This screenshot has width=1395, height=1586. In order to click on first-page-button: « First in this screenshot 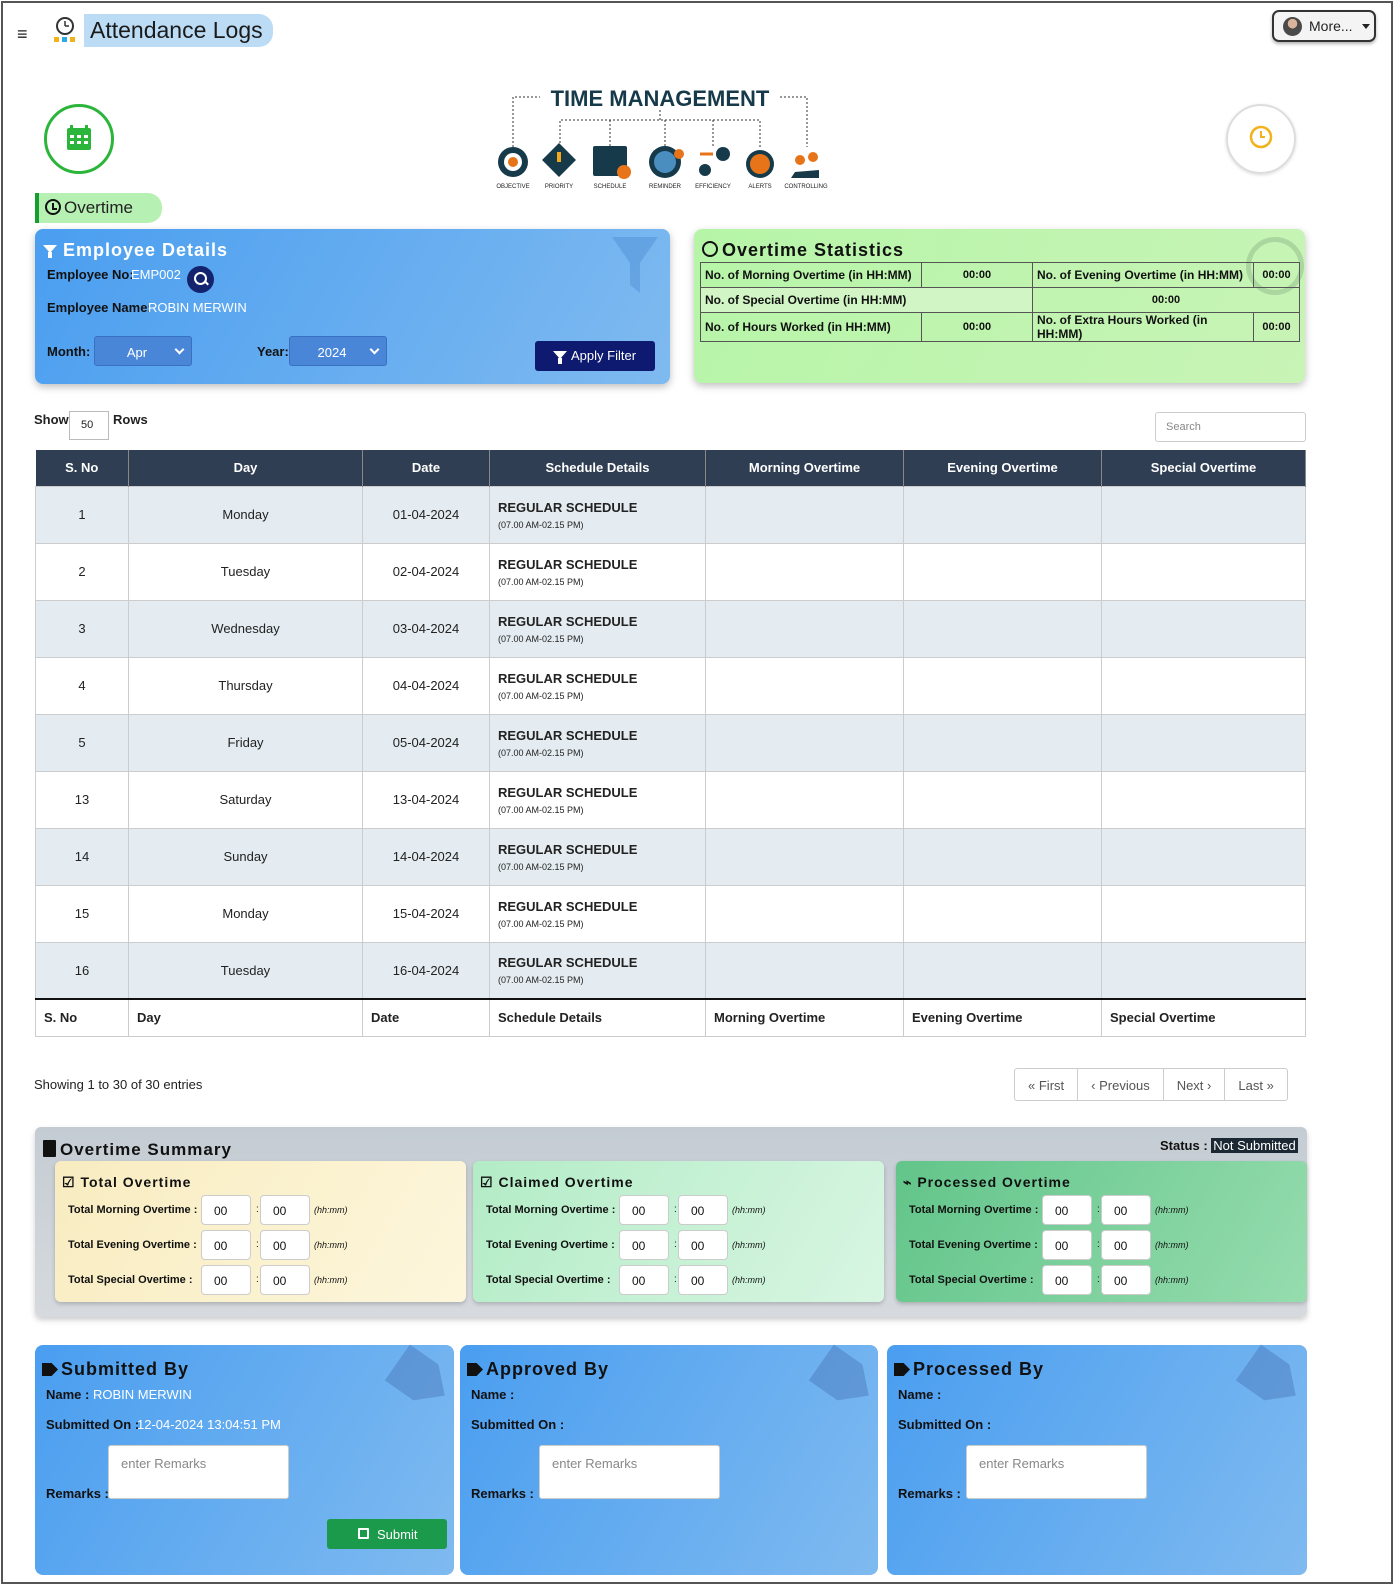, I will do `click(1047, 1084)`.